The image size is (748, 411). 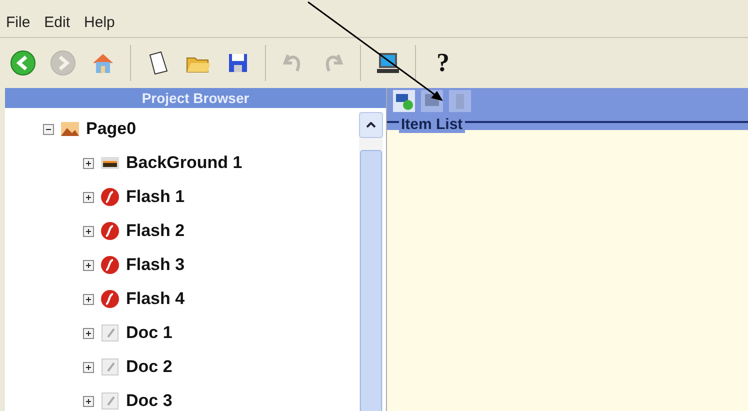 I want to click on tree-item: Flash 1, so click(x=155, y=197).